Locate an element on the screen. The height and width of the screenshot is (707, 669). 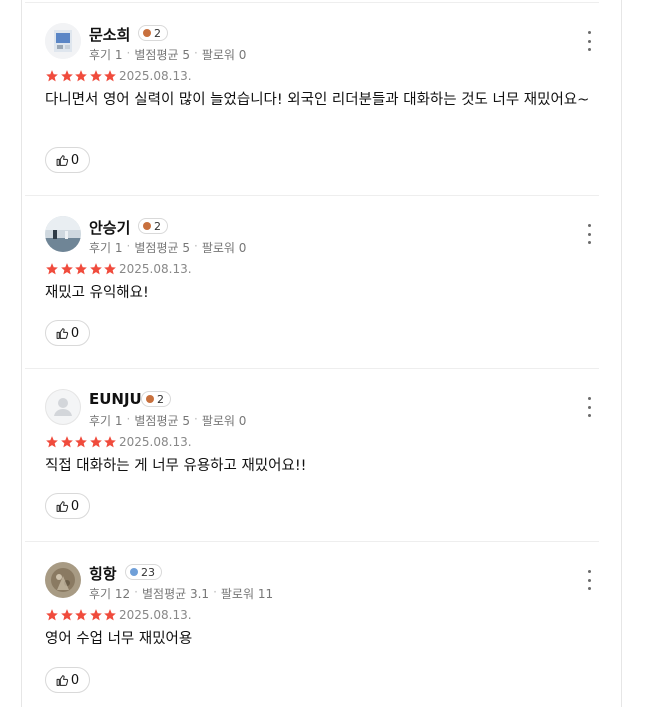
rating-average: 별점평균 3.1 is located at coordinates (176, 594).